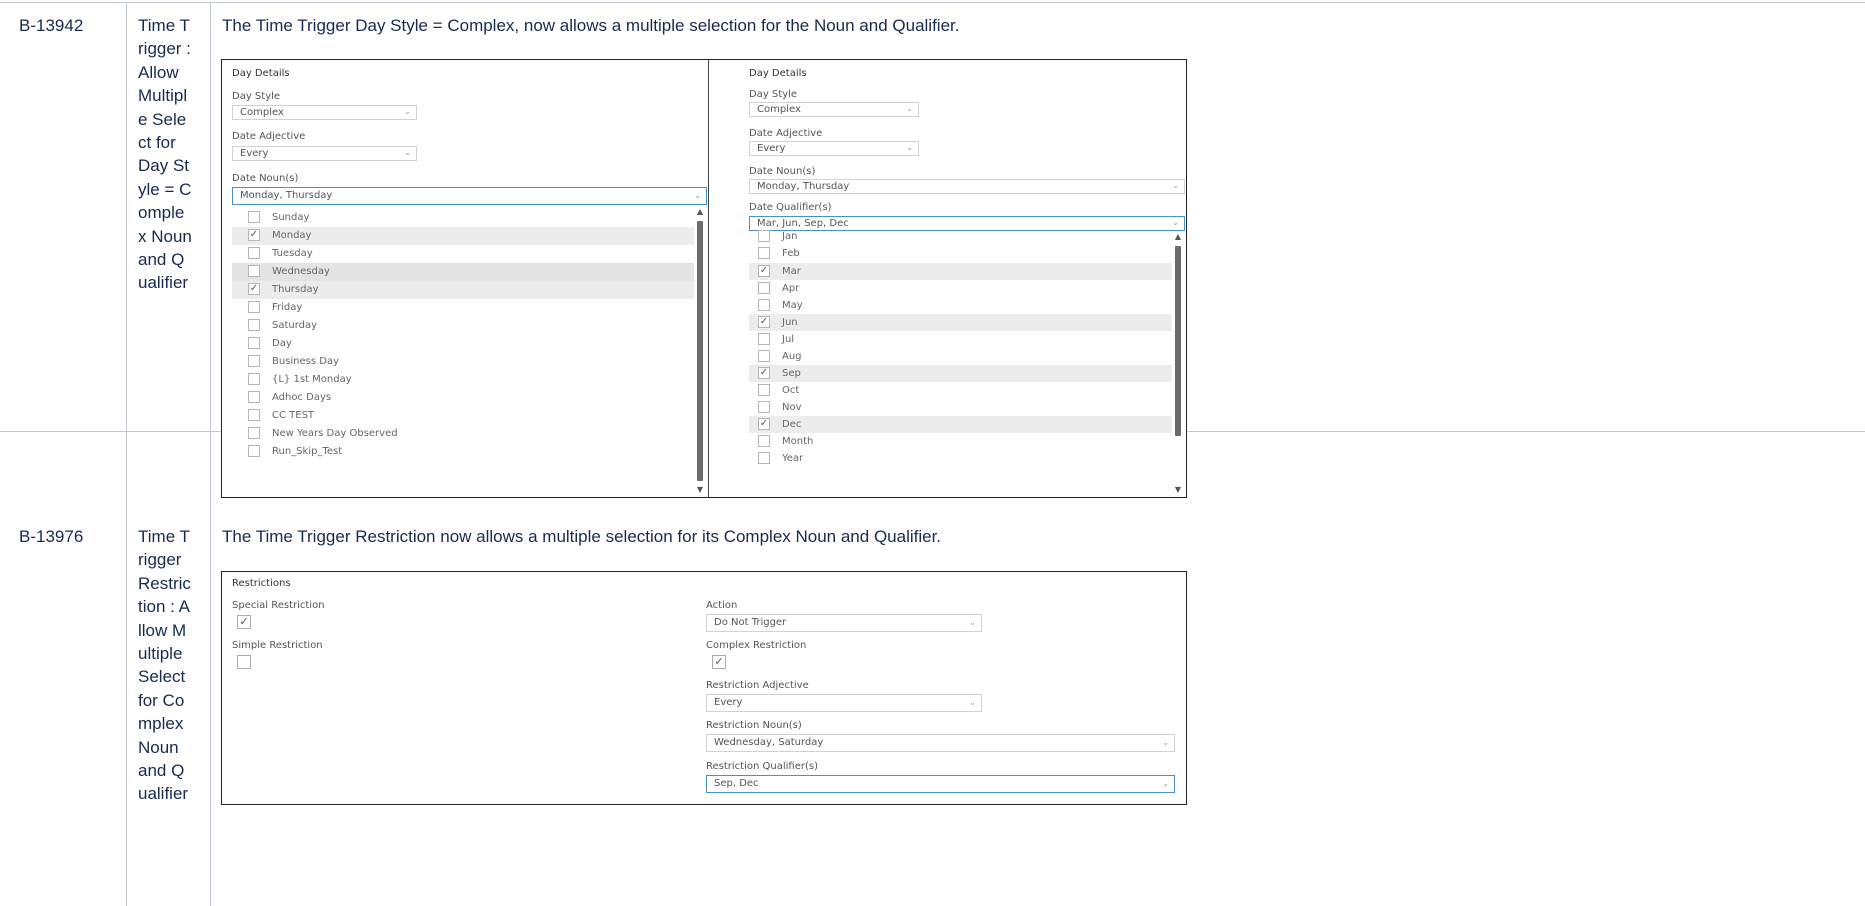  Describe the element at coordinates (463, 272) in the screenshot. I see `list-item: Wednesday` at that location.